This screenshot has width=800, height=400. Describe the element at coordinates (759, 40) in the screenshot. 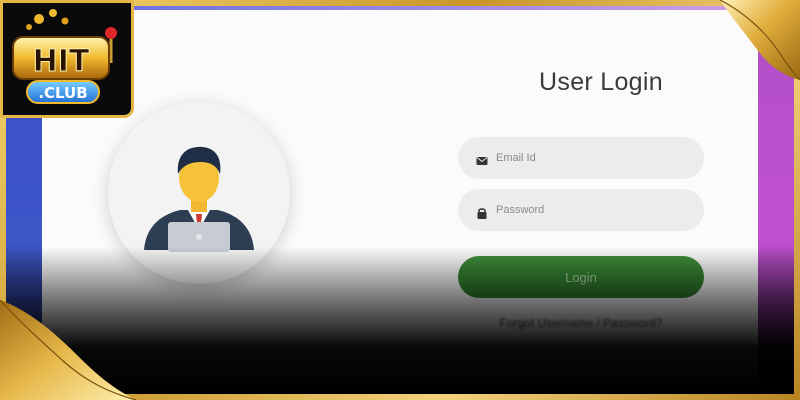

I see `page-curl-top-right` at that location.